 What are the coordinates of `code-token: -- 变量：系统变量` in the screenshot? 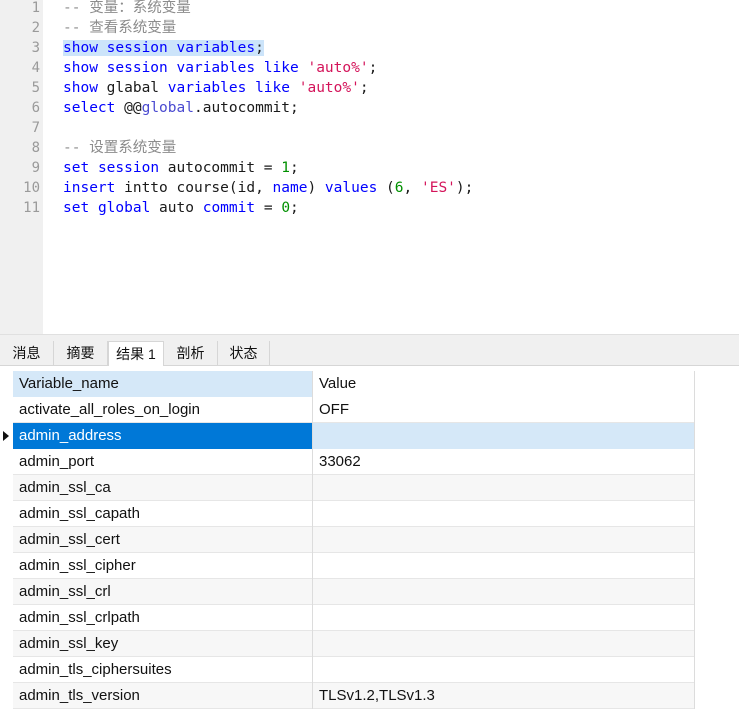 It's located at (127, 8).